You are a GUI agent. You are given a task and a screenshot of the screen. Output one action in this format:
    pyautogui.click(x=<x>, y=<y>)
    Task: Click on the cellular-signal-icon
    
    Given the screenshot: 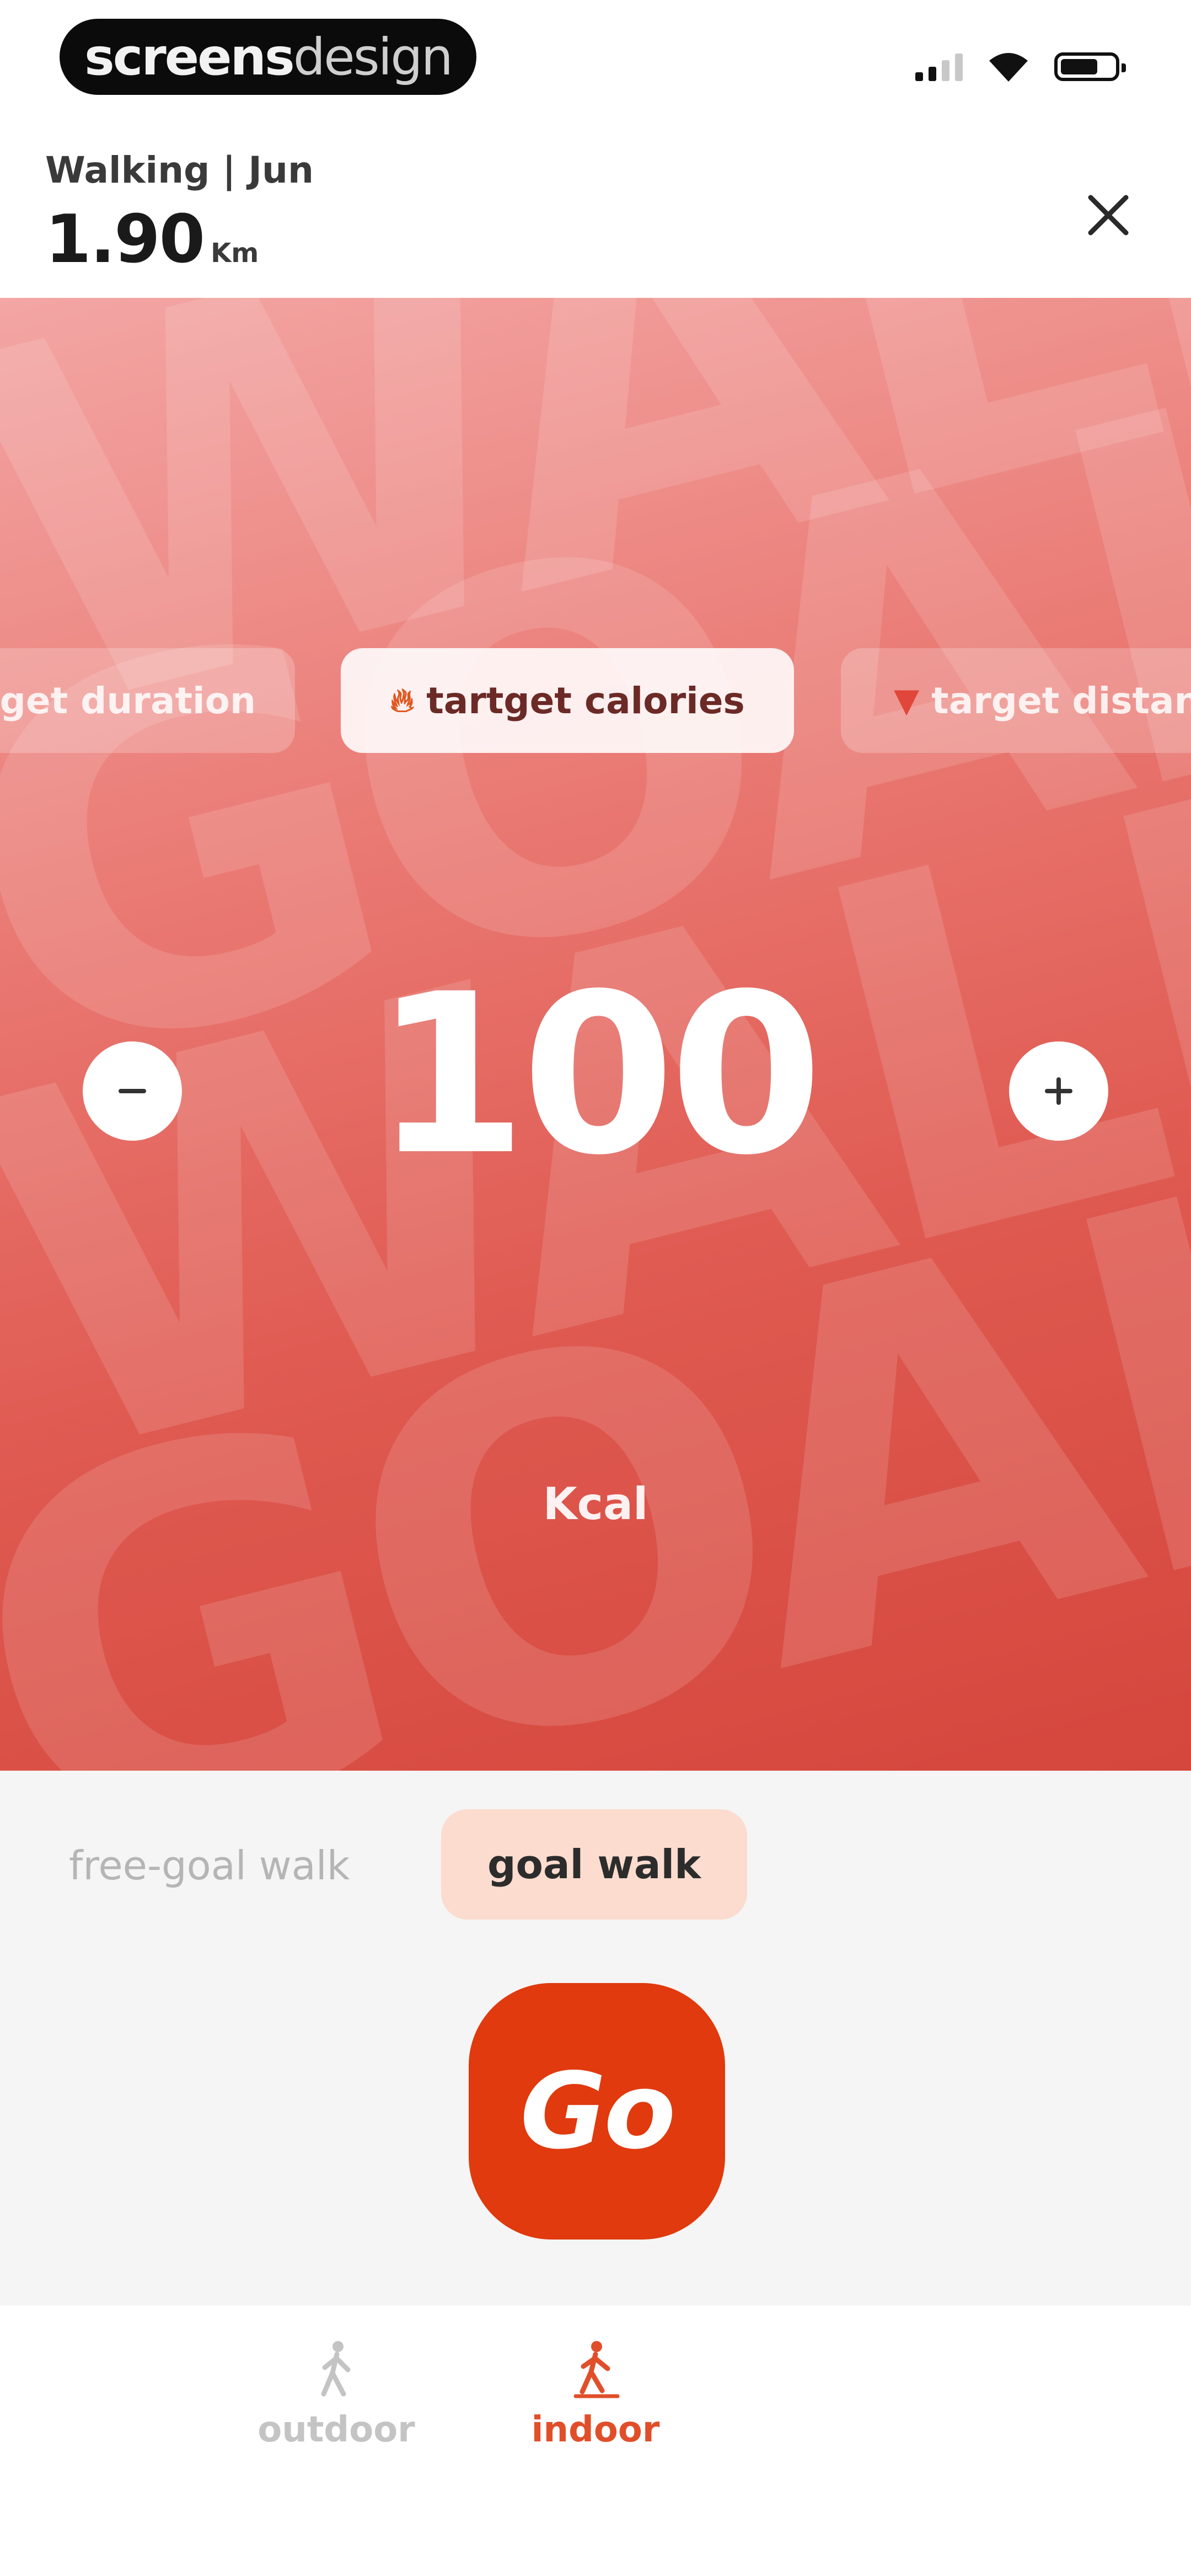 What is the action you would take?
    pyautogui.click(x=939, y=66)
    